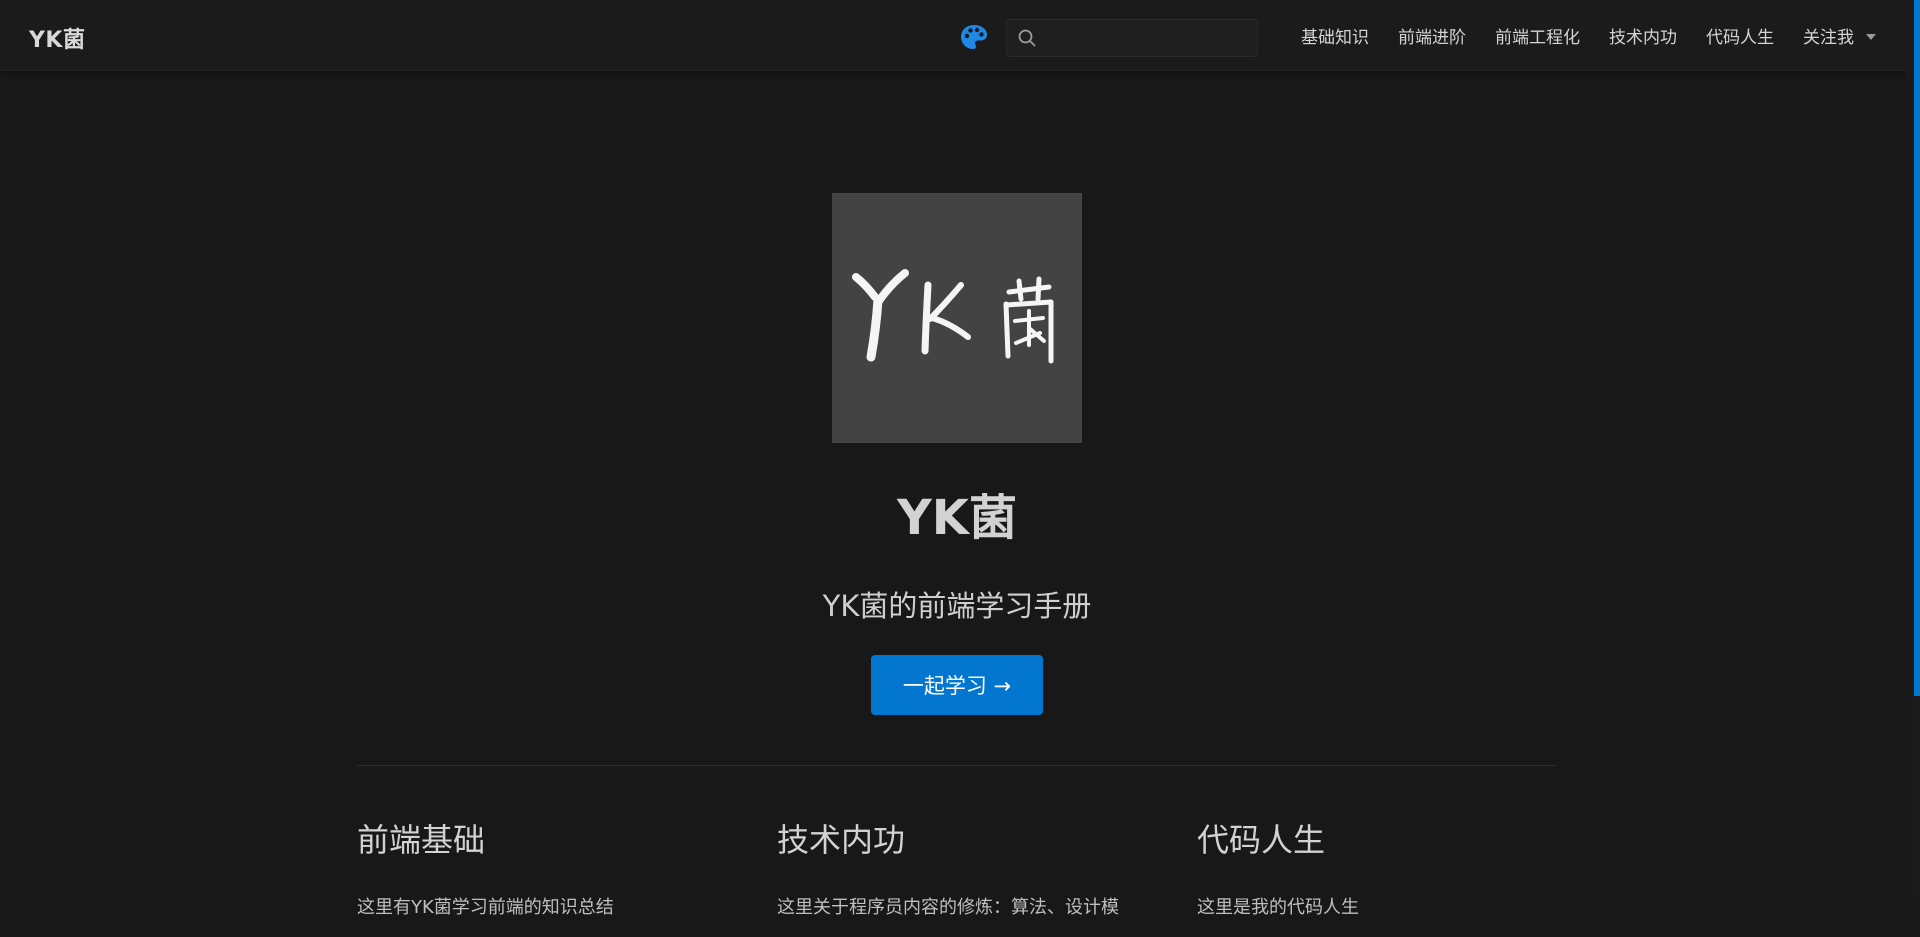  Describe the element at coordinates (841, 840) in the screenshot. I see `feature-title: 技术内功` at that location.